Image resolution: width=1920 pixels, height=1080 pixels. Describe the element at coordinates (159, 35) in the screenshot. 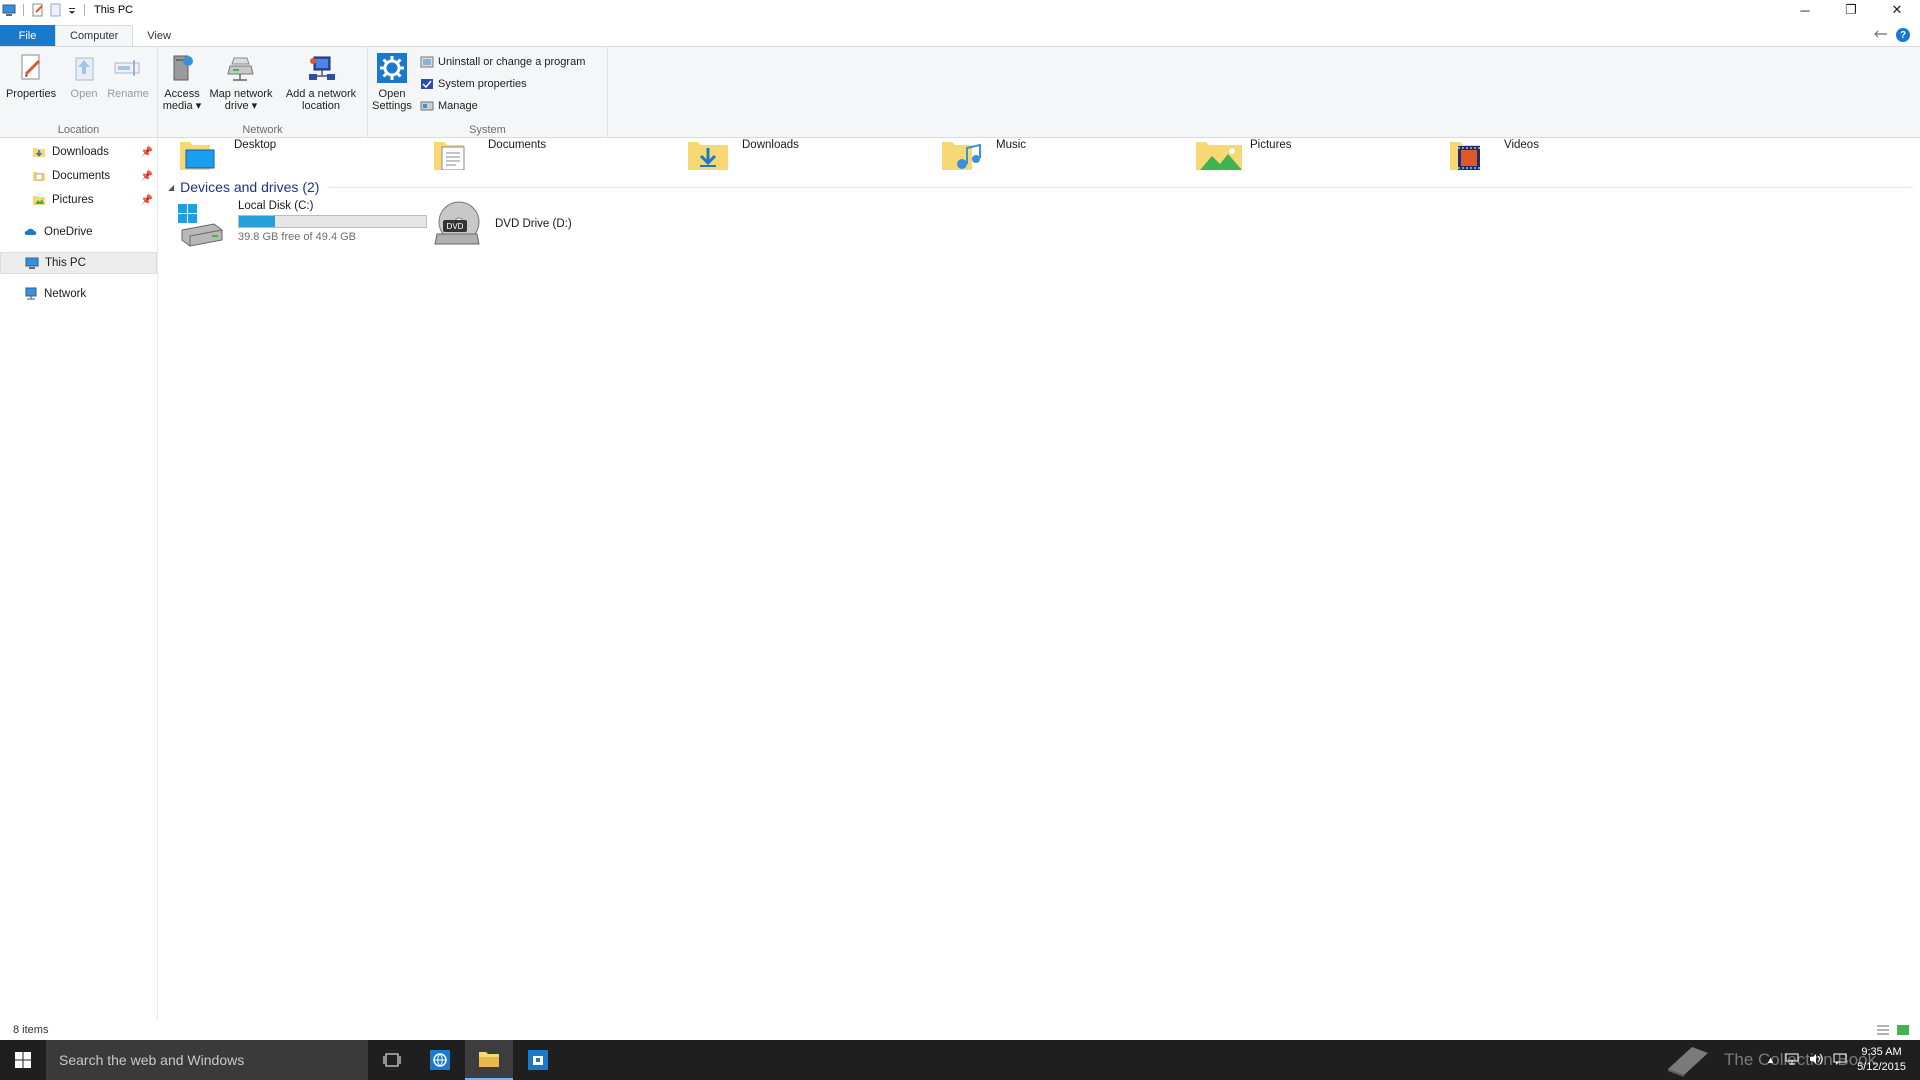

I see `tab-view: View` at that location.